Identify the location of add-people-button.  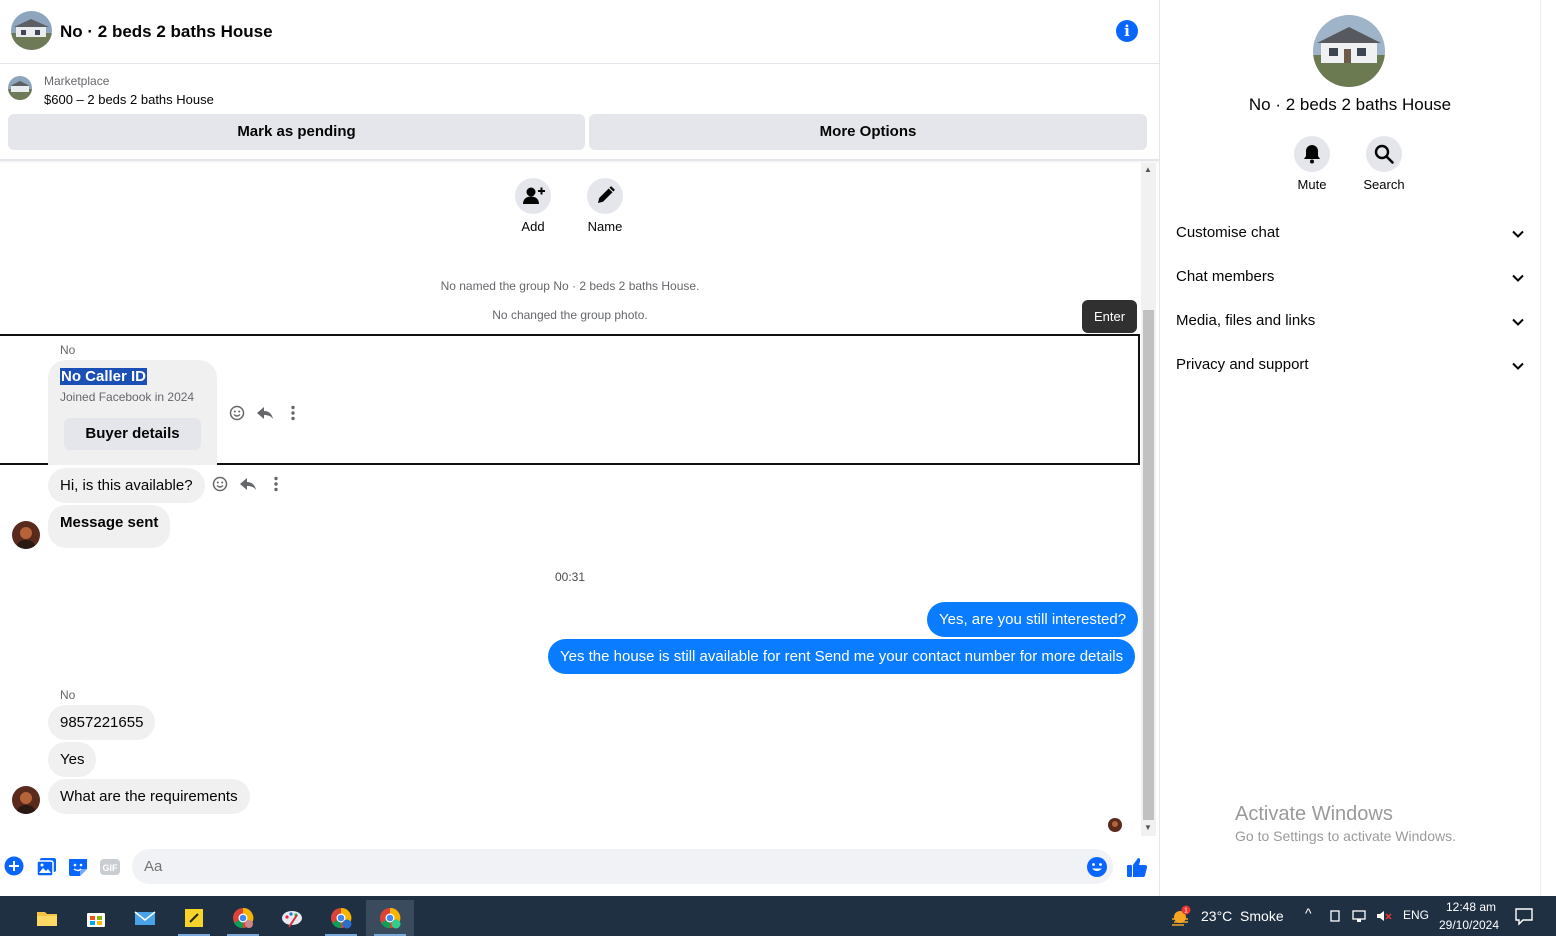
(533, 196).